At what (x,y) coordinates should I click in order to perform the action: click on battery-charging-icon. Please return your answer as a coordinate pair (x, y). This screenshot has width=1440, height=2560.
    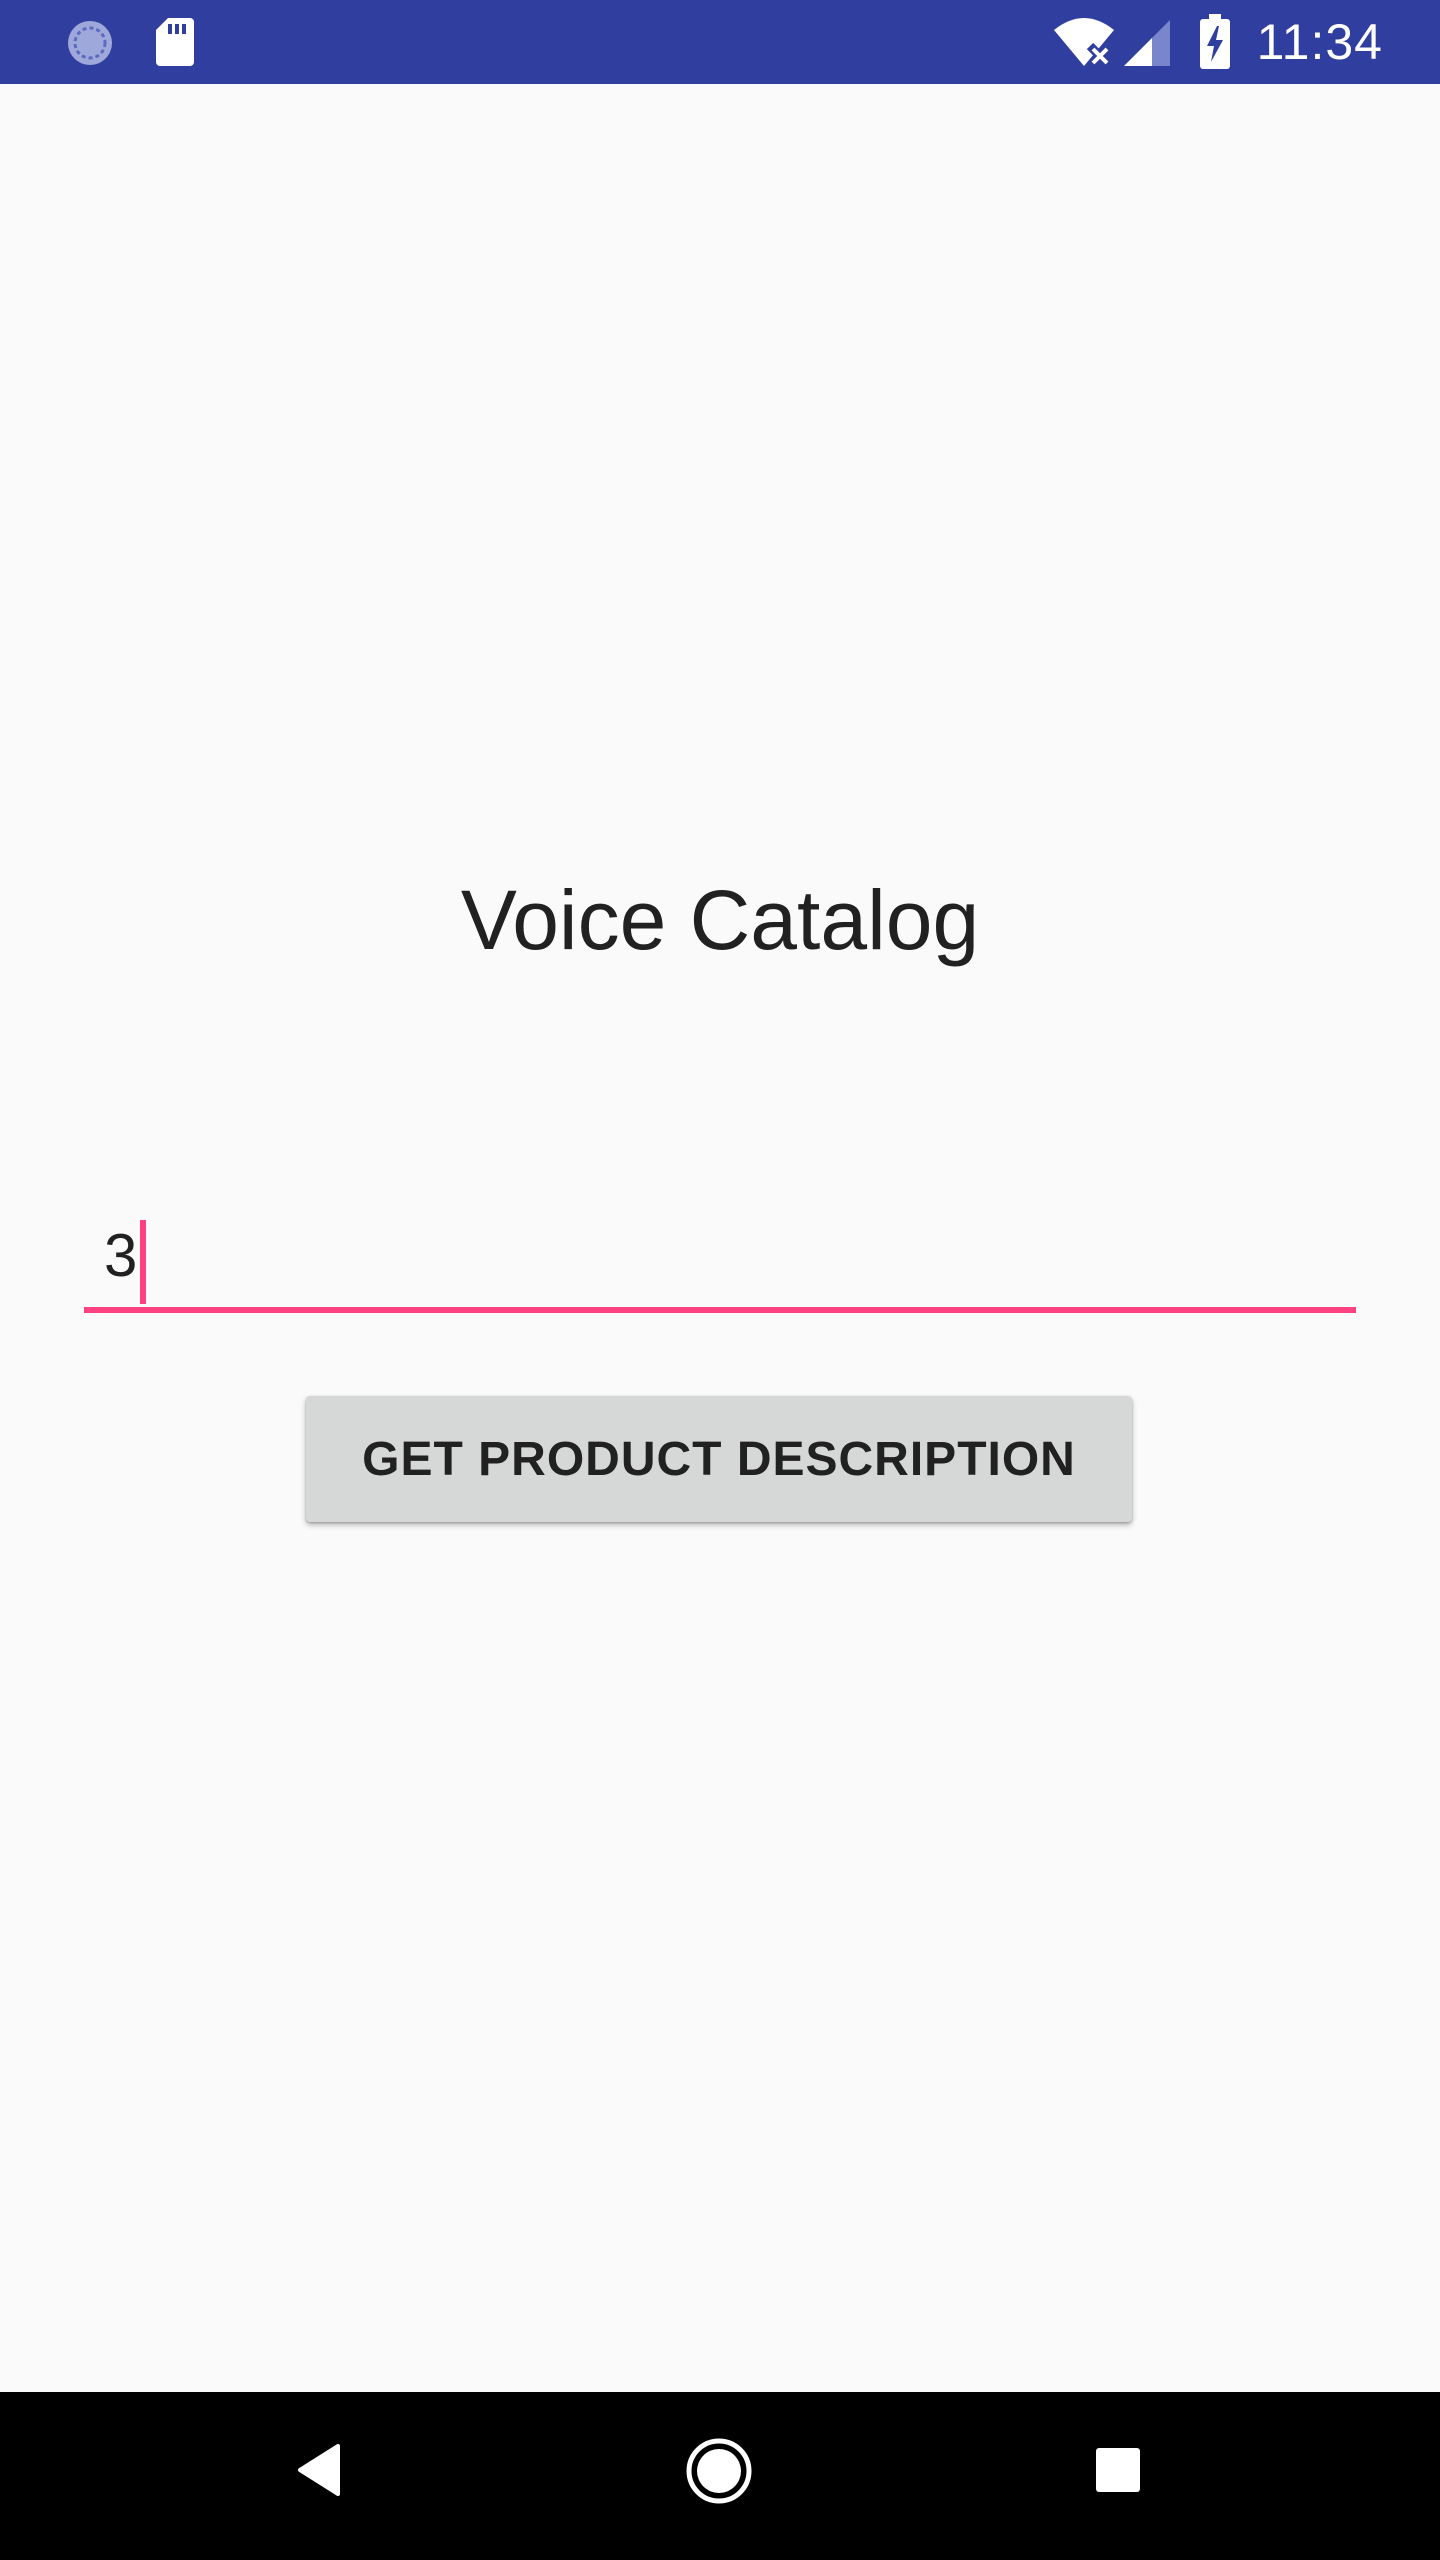
    Looking at the image, I should click on (1215, 41).